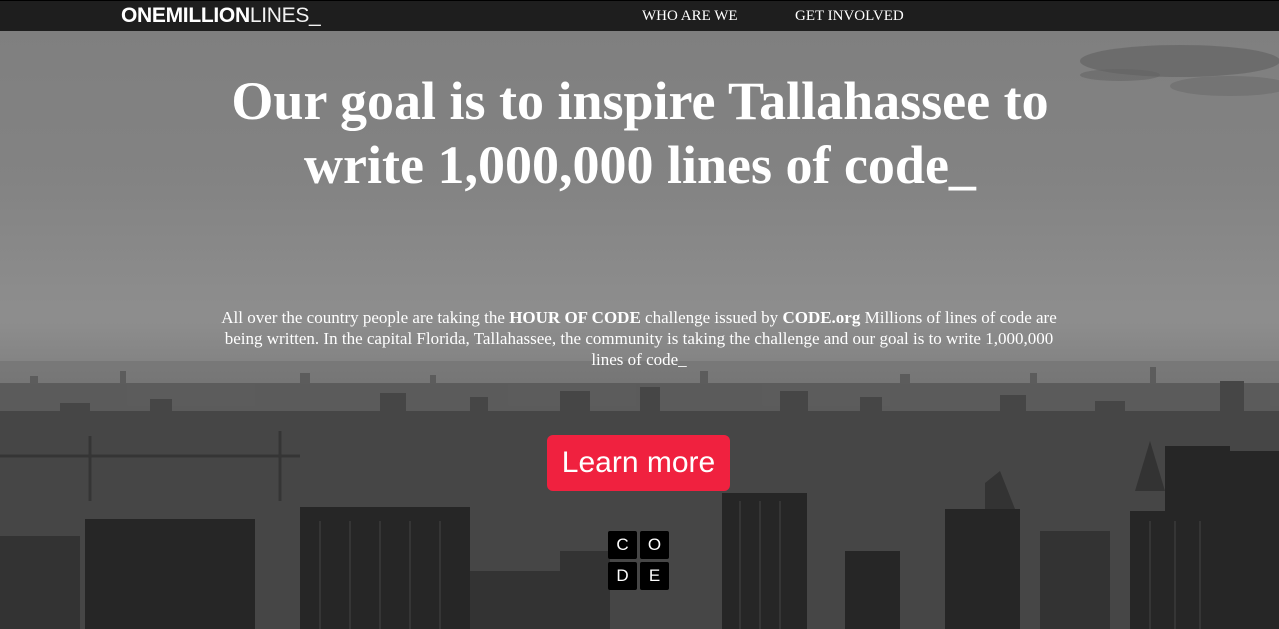 This screenshot has height=629, width=1279. I want to click on code-logo-letter-c: C, so click(622, 545).